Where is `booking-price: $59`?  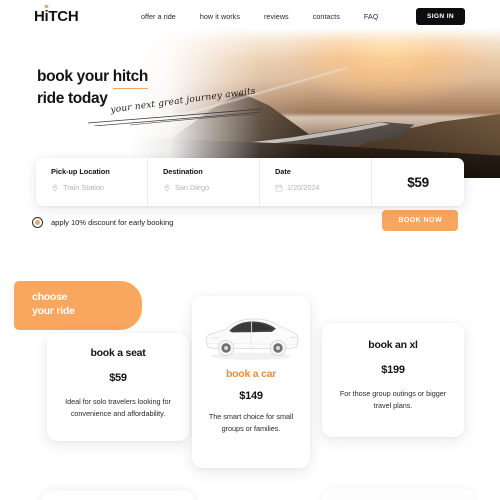 booking-price: $59 is located at coordinates (418, 182).